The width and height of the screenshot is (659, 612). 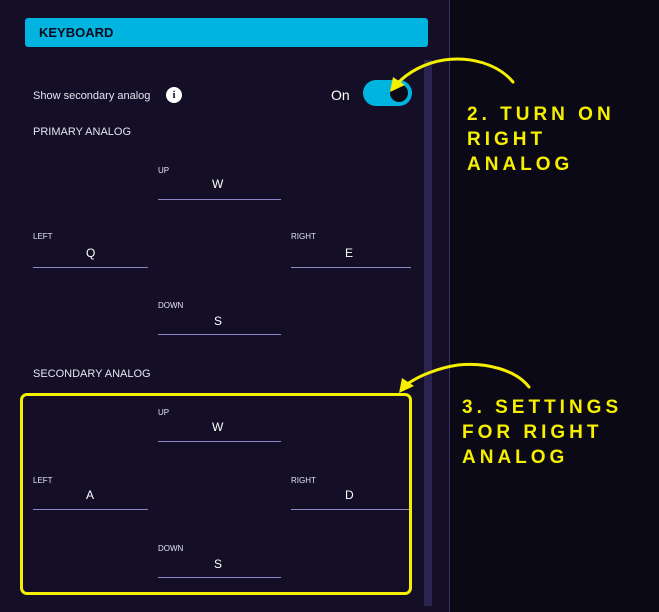 I want to click on annotation-step3-line1: 3. SETTINGS, so click(x=542, y=407).